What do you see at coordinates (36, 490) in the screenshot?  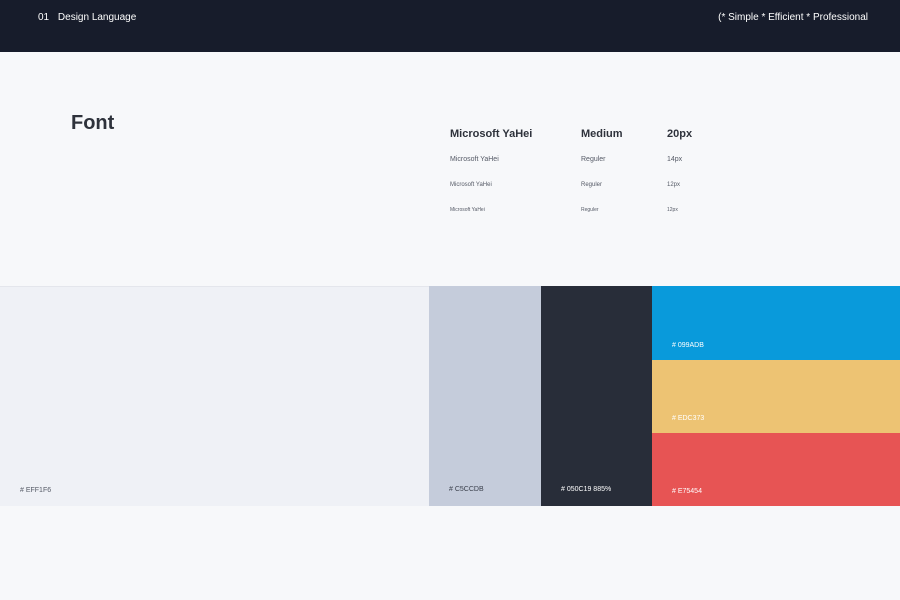 I see `color-code-label: # EFF1F6` at bounding box center [36, 490].